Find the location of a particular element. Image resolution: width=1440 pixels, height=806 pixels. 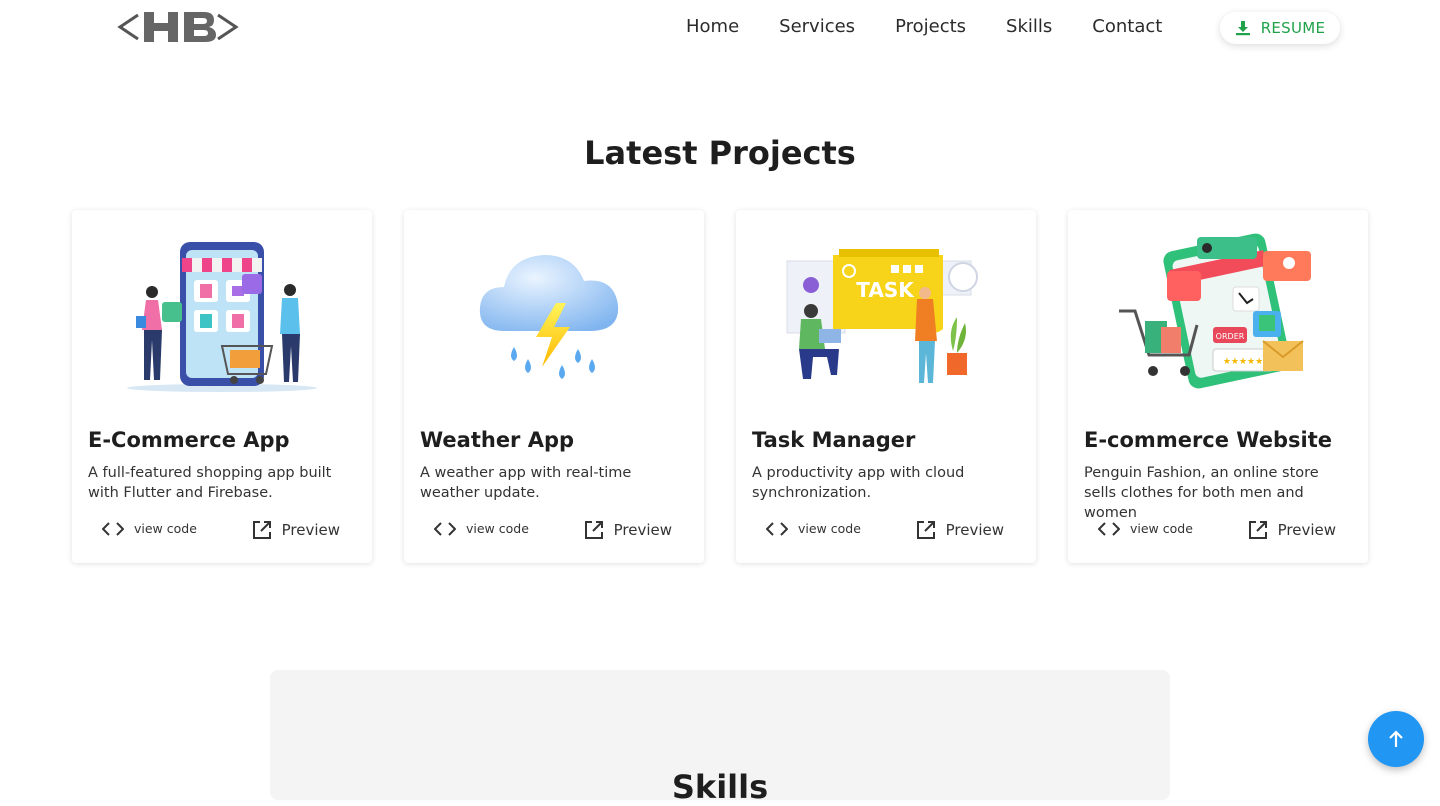

skills-title: Skills is located at coordinates (720, 787).